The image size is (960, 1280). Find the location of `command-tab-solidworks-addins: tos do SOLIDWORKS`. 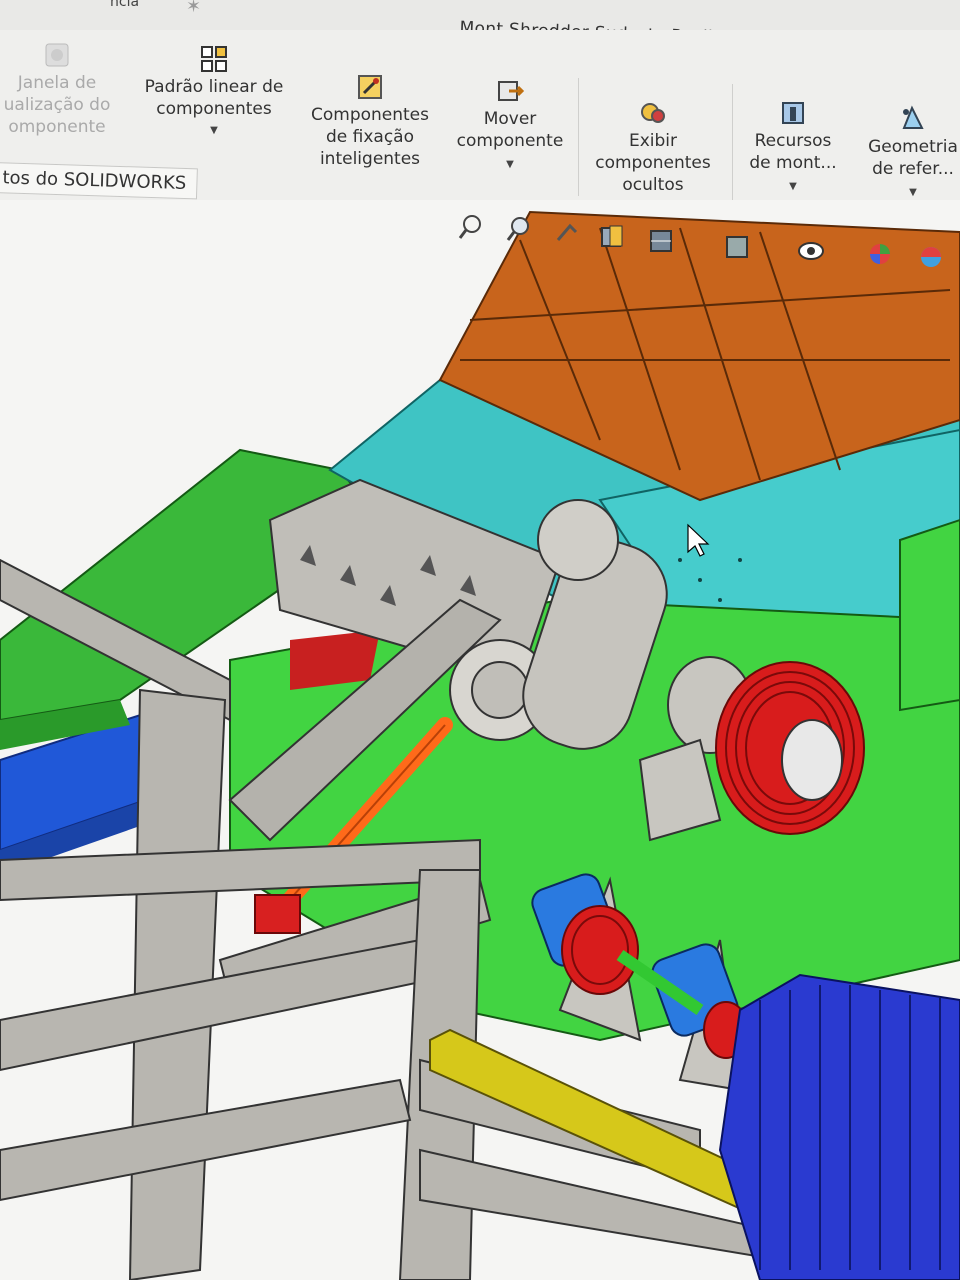

command-tab-solidworks-addins: tos do SOLIDWORKS is located at coordinates (99, 181).